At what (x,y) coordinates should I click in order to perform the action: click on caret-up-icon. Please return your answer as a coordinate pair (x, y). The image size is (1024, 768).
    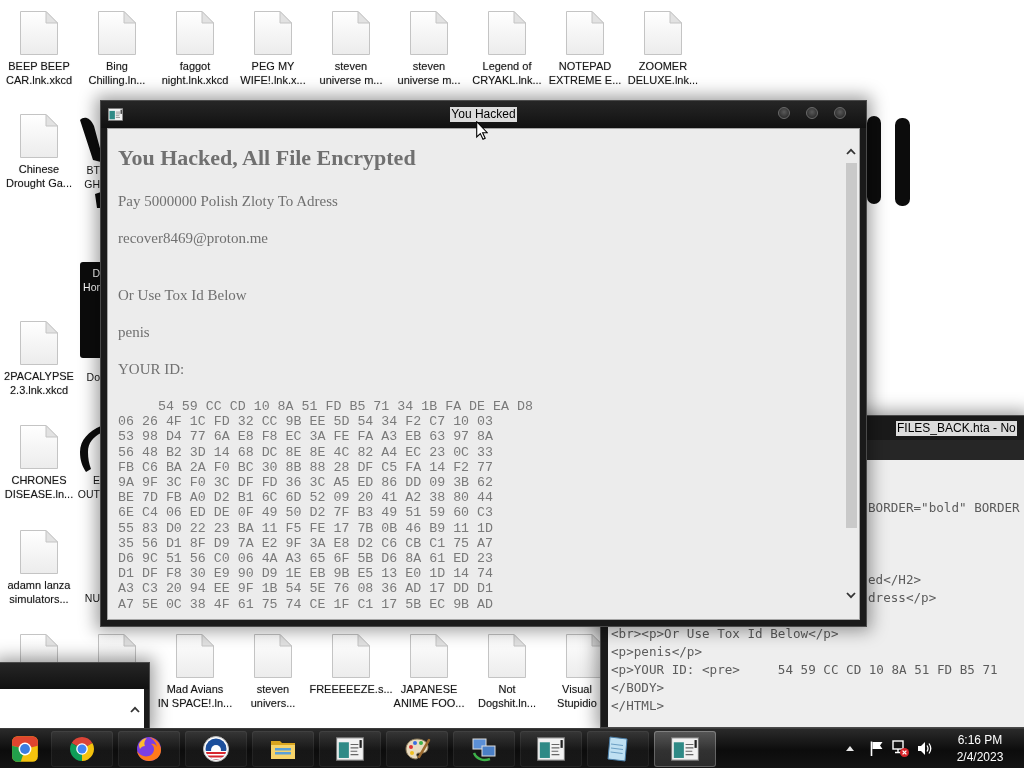
    Looking at the image, I should click on (850, 748).